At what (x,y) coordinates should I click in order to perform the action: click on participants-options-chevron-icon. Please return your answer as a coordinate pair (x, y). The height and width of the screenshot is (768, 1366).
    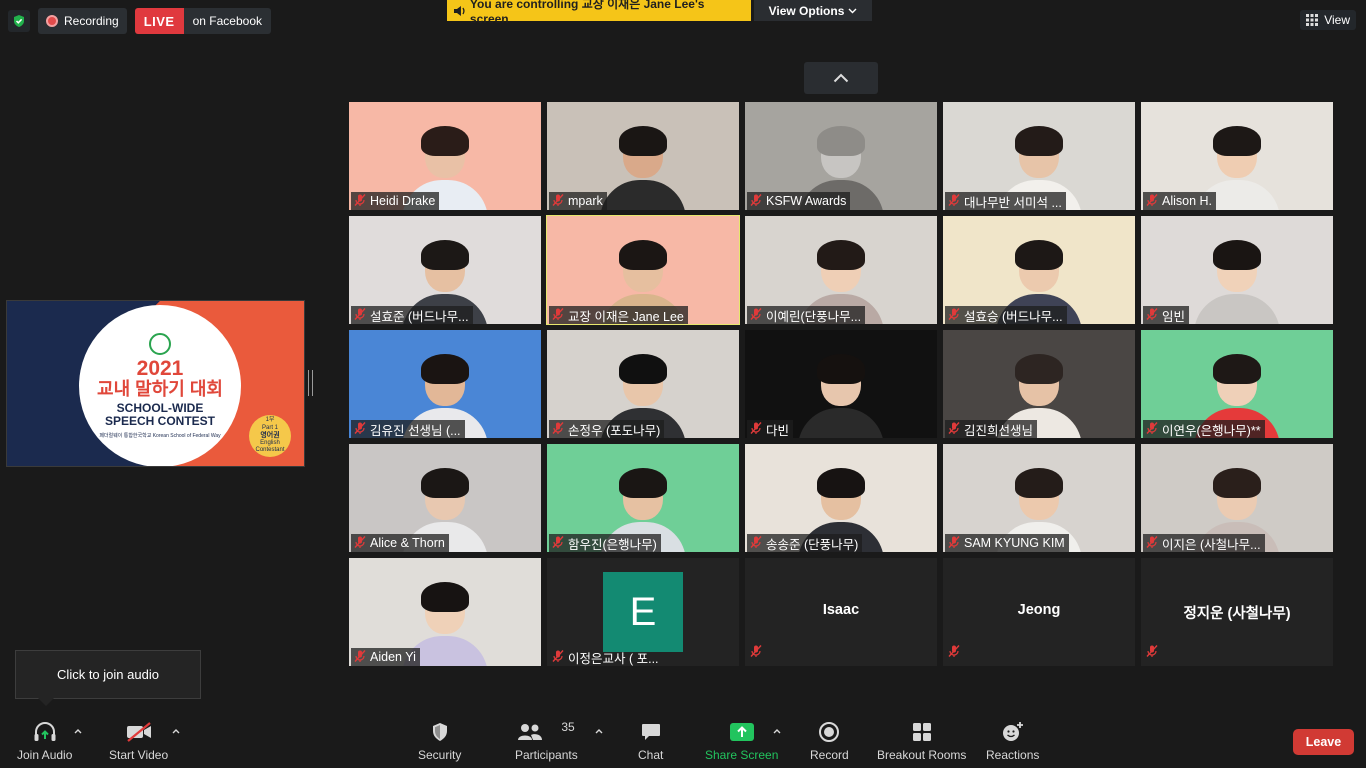
    Looking at the image, I should click on (599, 731).